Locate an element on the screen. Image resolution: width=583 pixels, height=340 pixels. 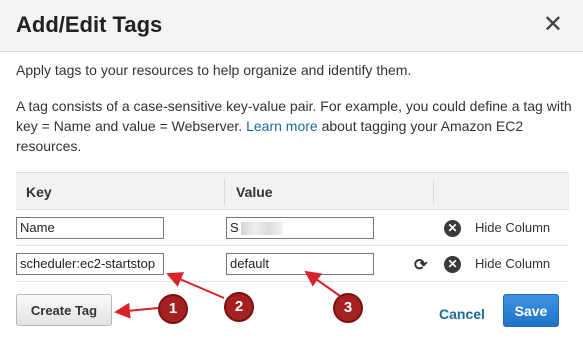
callout-3: 3 is located at coordinates (348, 308).